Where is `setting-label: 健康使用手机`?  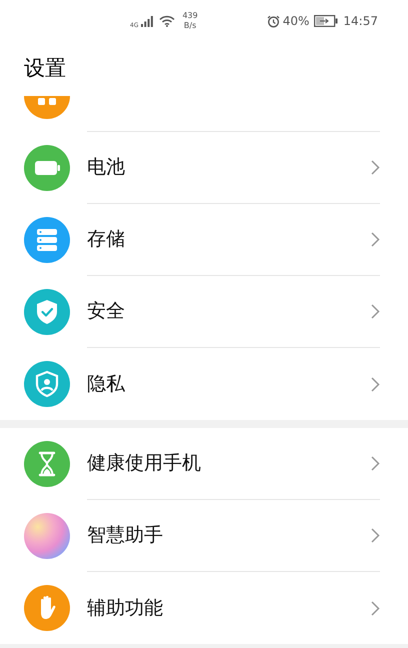 setting-label: 健康使用手机 is located at coordinates (144, 463).